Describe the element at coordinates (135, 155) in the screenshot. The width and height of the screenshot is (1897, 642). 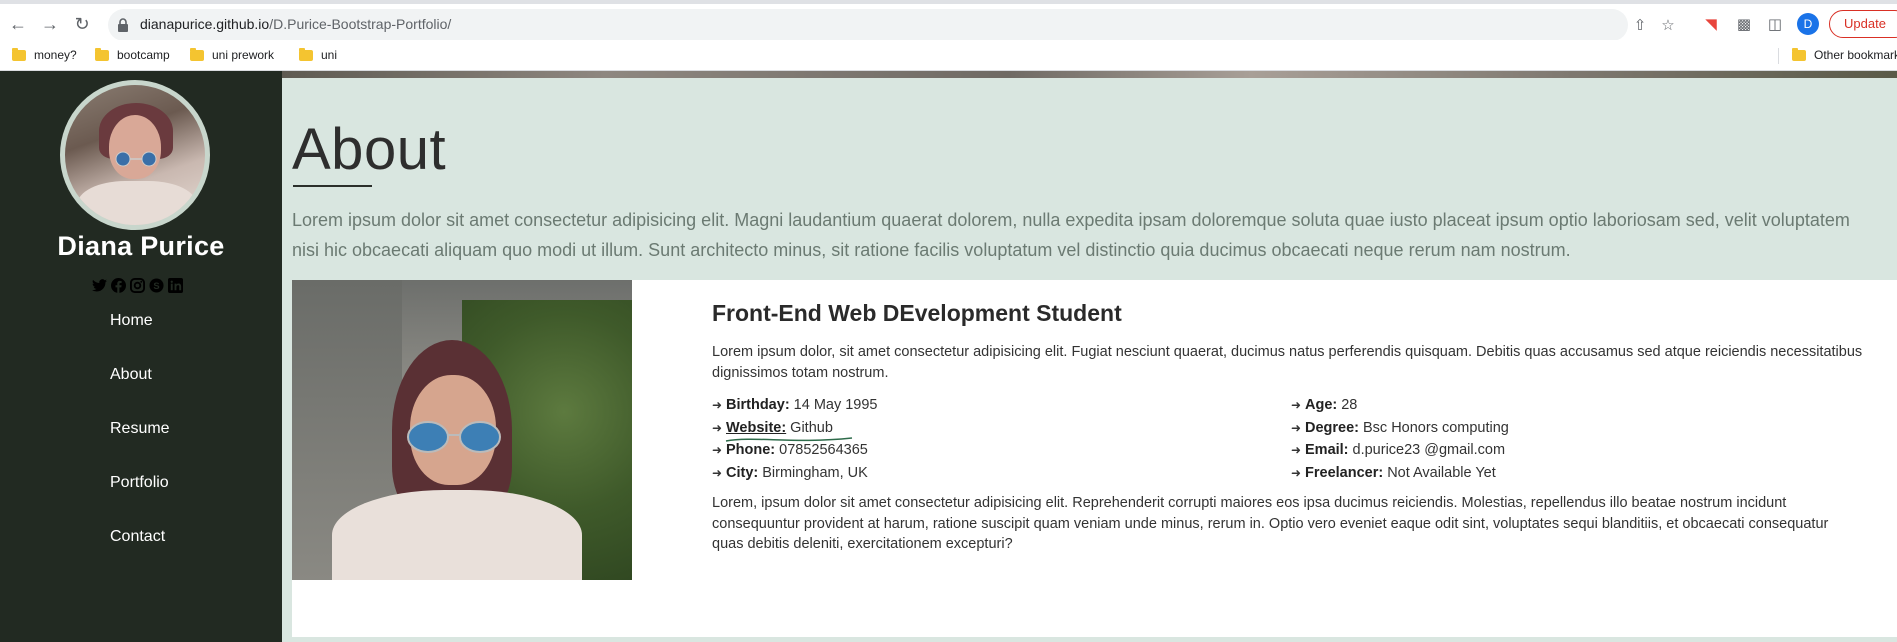
I see `avatar` at that location.